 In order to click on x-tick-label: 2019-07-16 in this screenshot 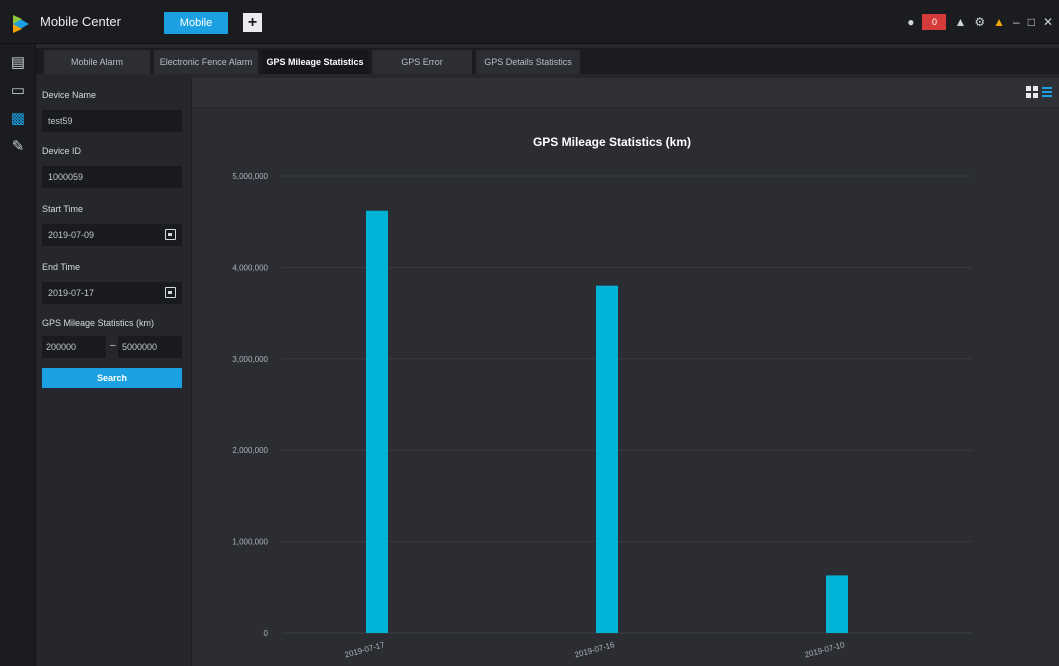, I will do `click(595, 649)`.